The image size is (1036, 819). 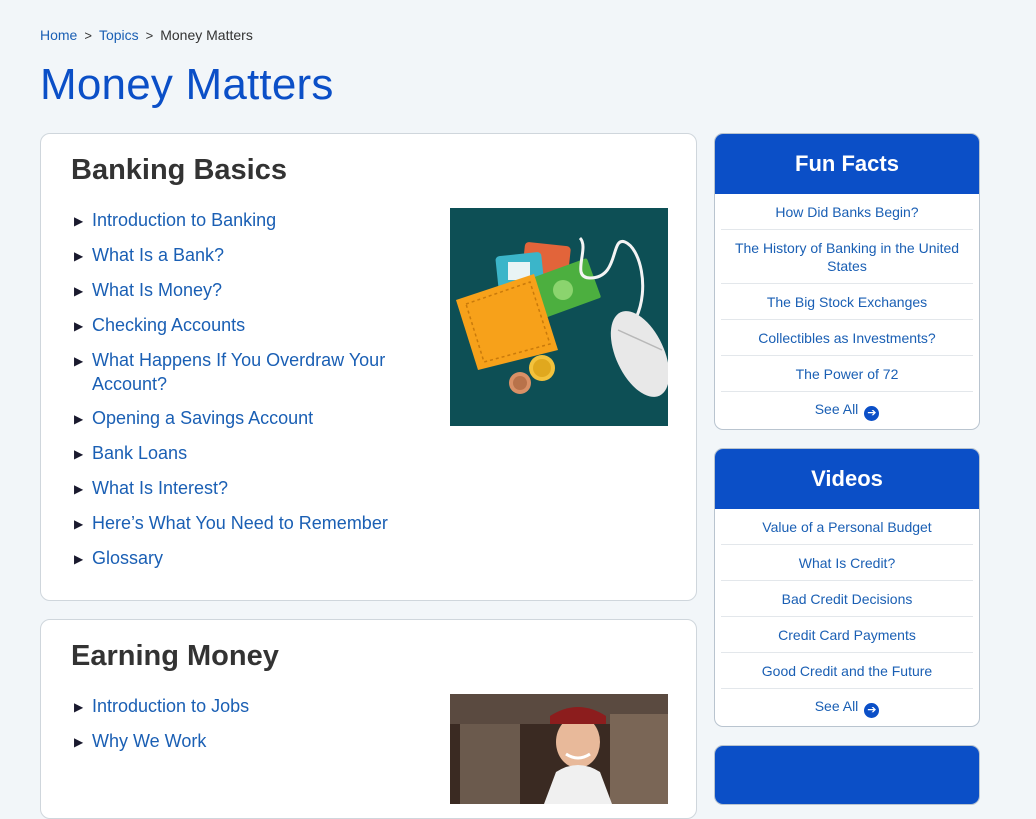 I want to click on list-item: ▶ Opening a Savings Account, so click(x=244, y=418).